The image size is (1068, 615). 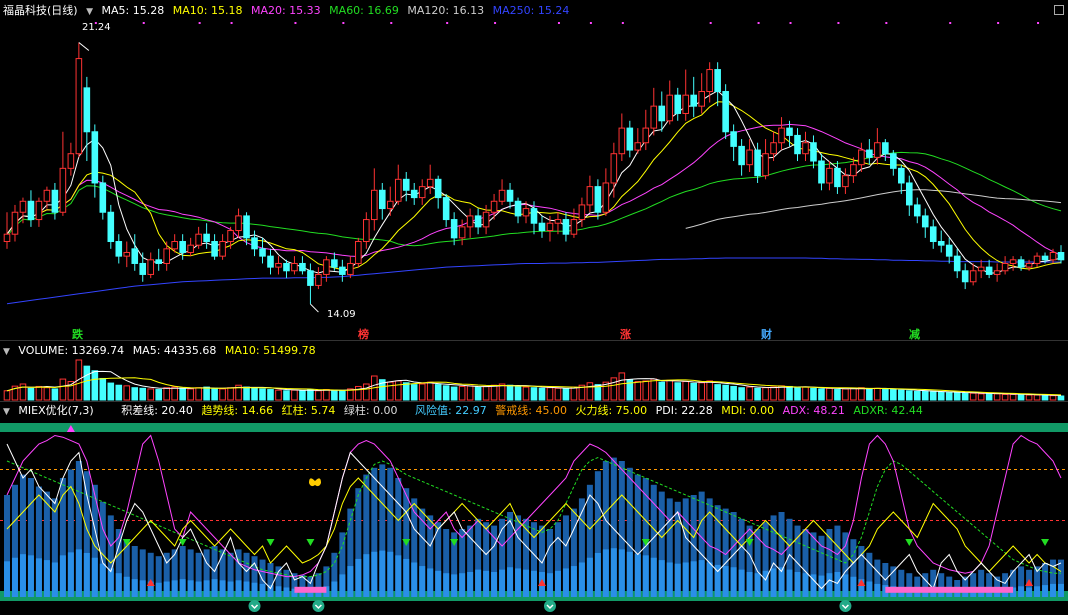 What do you see at coordinates (533, 281) in the screenshot?
I see `ma250-line` at bounding box center [533, 281].